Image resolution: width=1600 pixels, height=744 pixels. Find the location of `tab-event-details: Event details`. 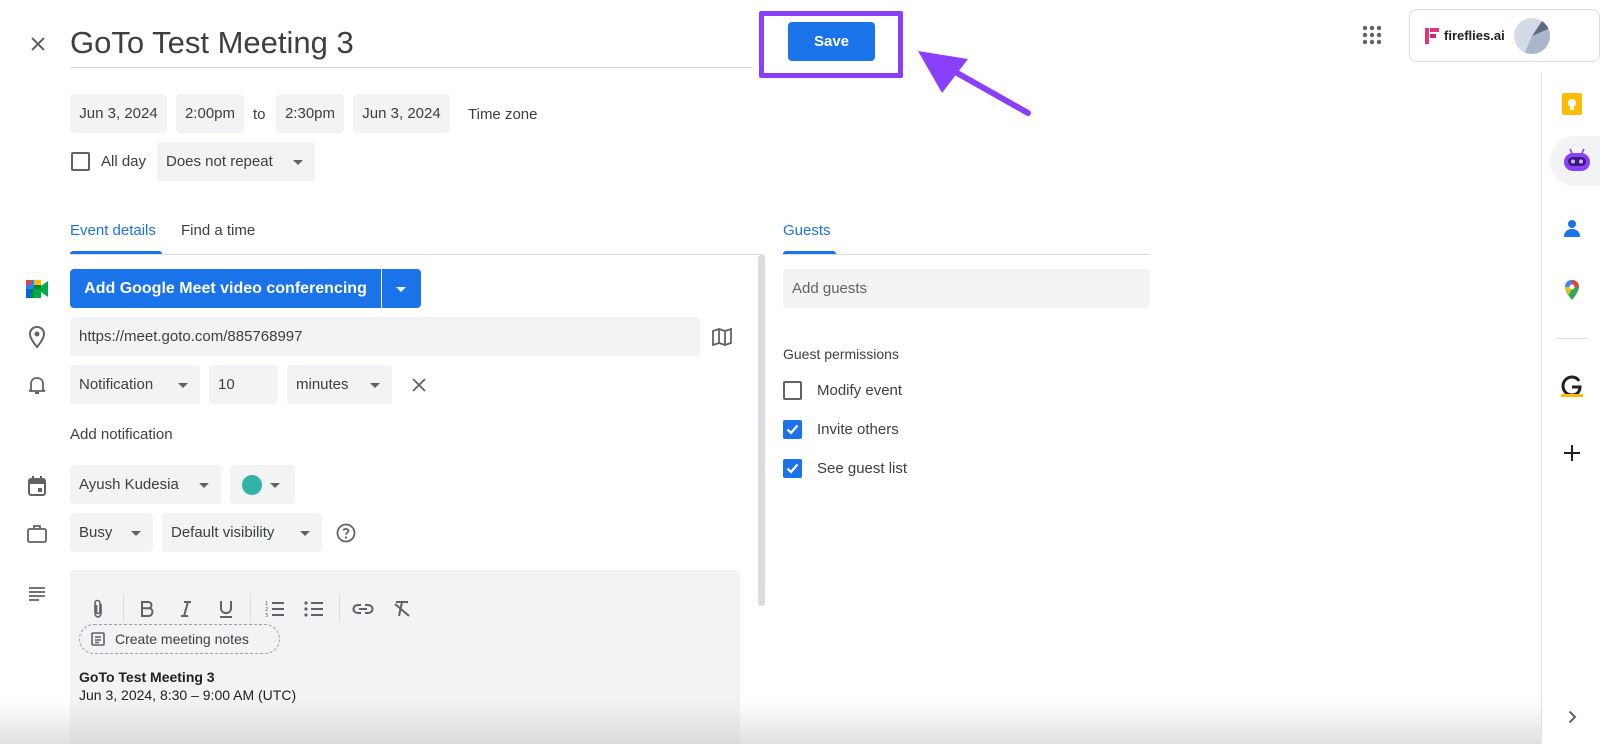

tab-event-details: Event details is located at coordinates (116, 238).